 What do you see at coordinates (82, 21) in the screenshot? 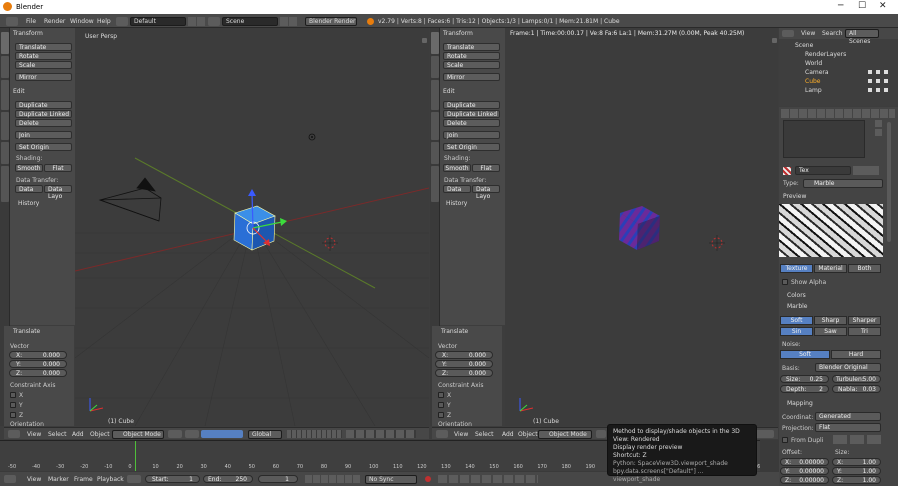
I see `menu-window: Window` at bounding box center [82, 21].